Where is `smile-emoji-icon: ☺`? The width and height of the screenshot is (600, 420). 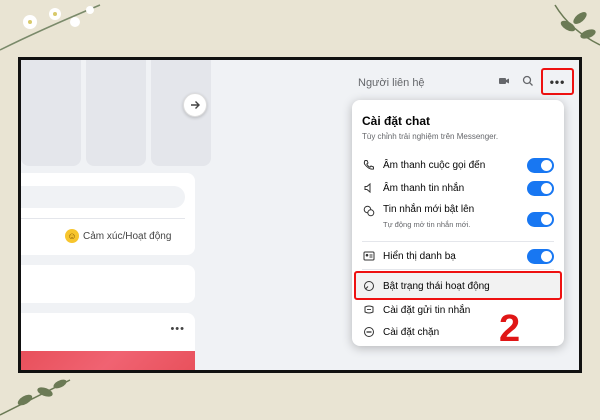 smile-emoji-icon: ☺ is located at coordinates (72, 236).